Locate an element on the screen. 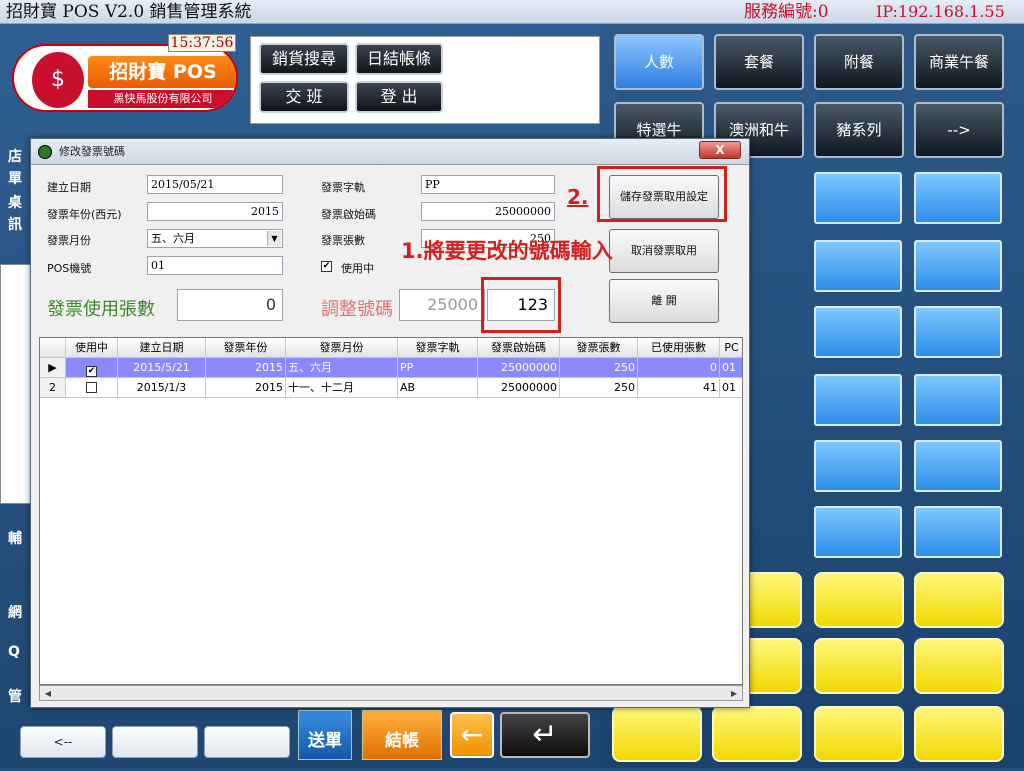 The height and width of the screenshot is (771, 1024). side-label-order: 單 is located at coordinates (15, 179).